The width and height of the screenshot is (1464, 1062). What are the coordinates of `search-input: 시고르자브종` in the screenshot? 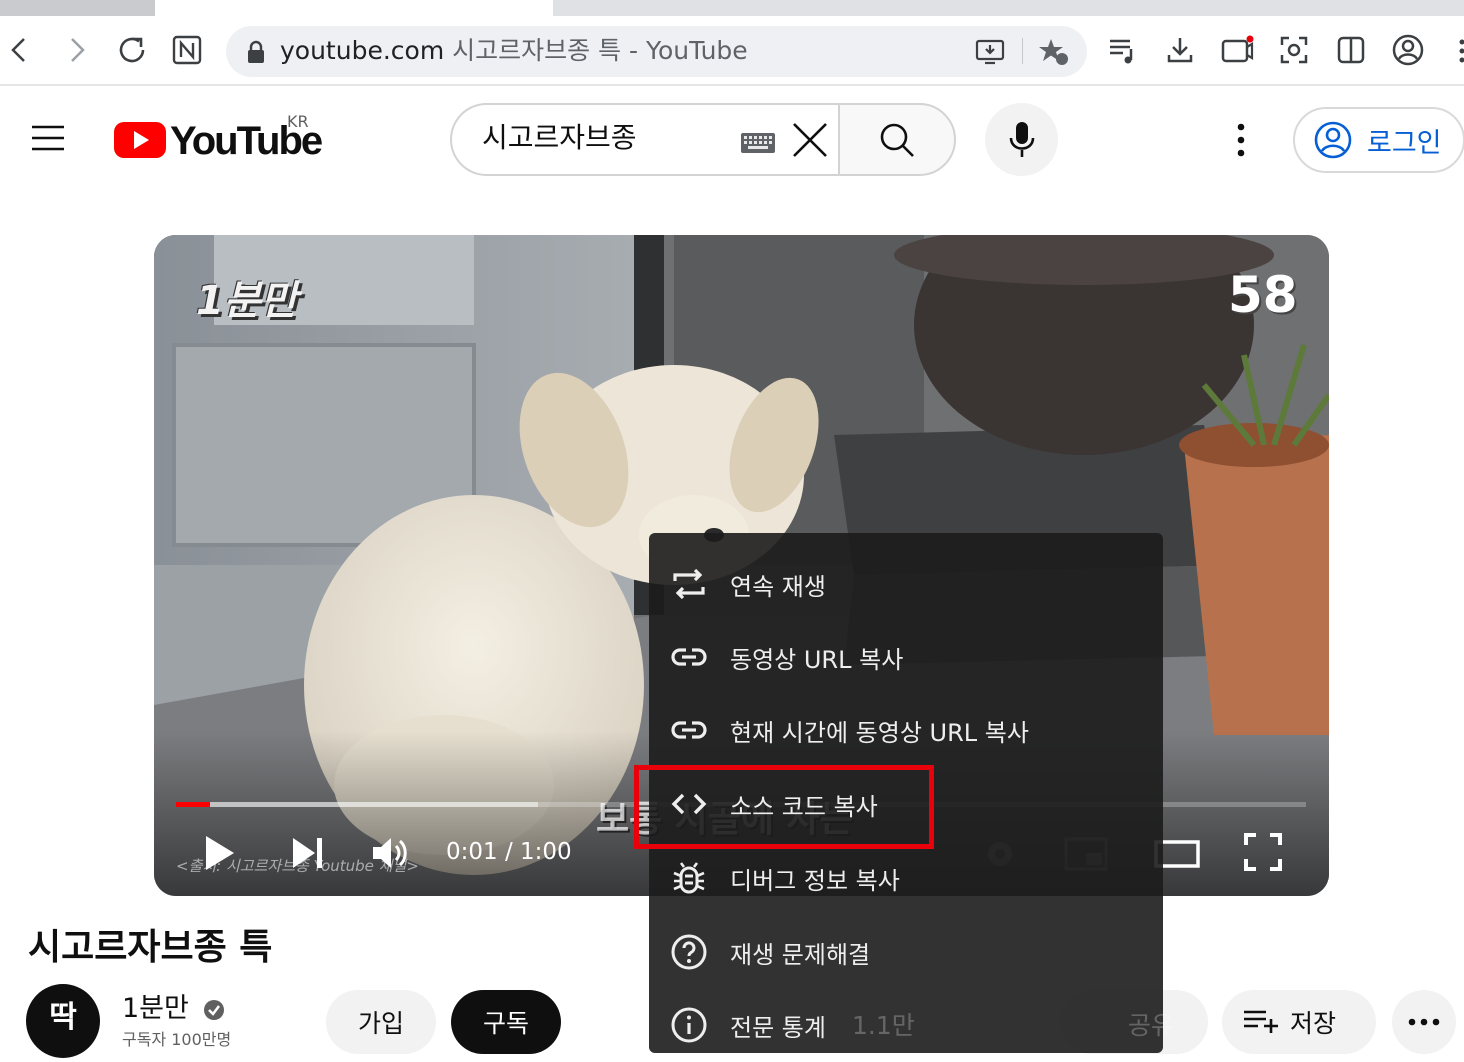 It's located at (559, 138).